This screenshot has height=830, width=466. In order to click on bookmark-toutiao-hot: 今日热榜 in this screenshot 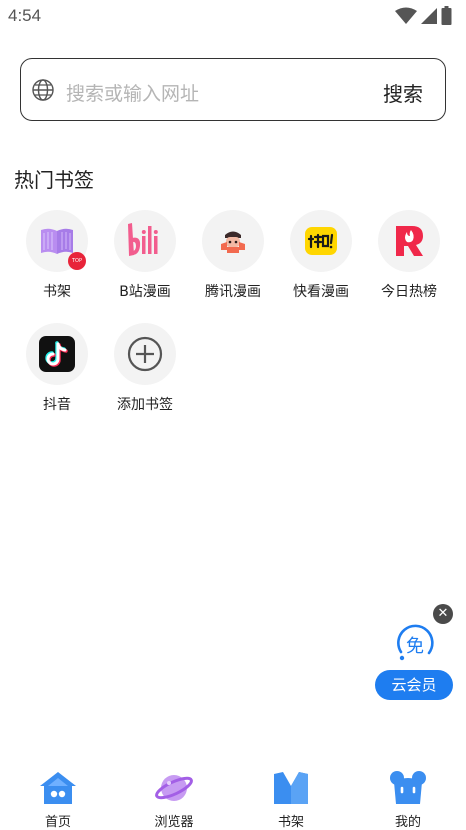, I will do `click(409, 255)`.